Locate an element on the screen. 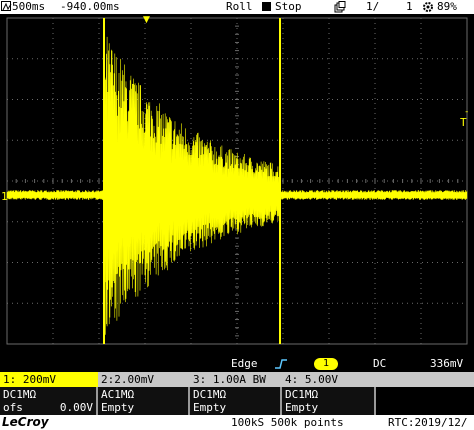 This screenshot has width=474, height=430. battery-level: 89% is located at coordinates (447, 6).